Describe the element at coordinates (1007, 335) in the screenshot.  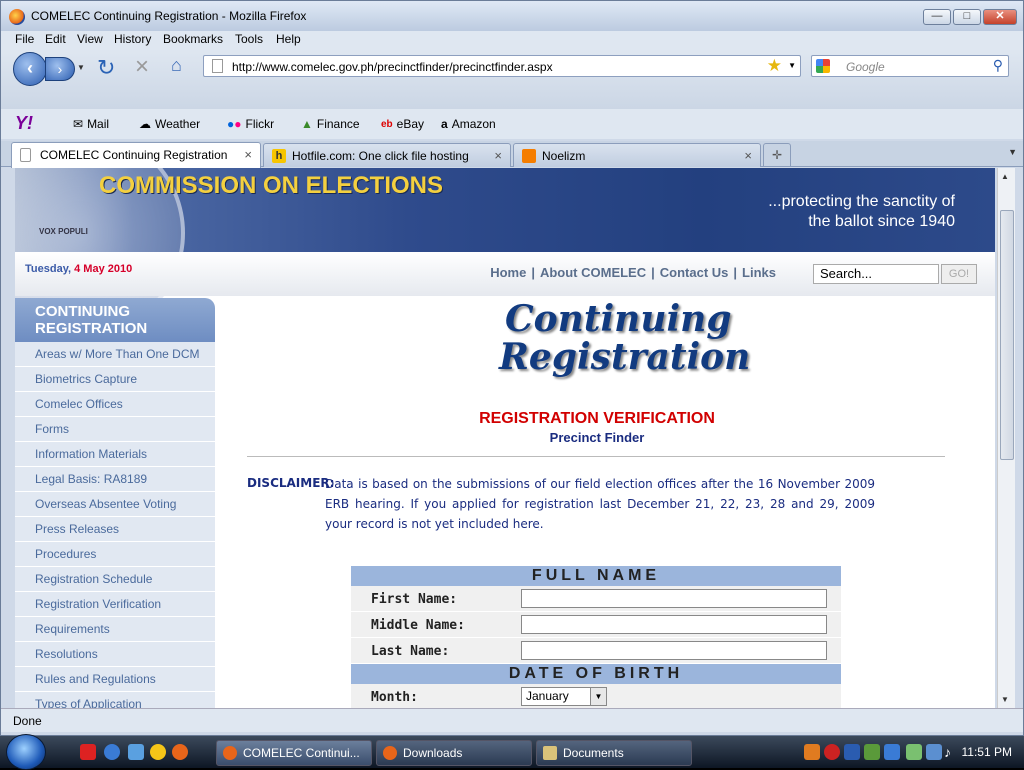
I see `scrollbar-thumb` at that location.